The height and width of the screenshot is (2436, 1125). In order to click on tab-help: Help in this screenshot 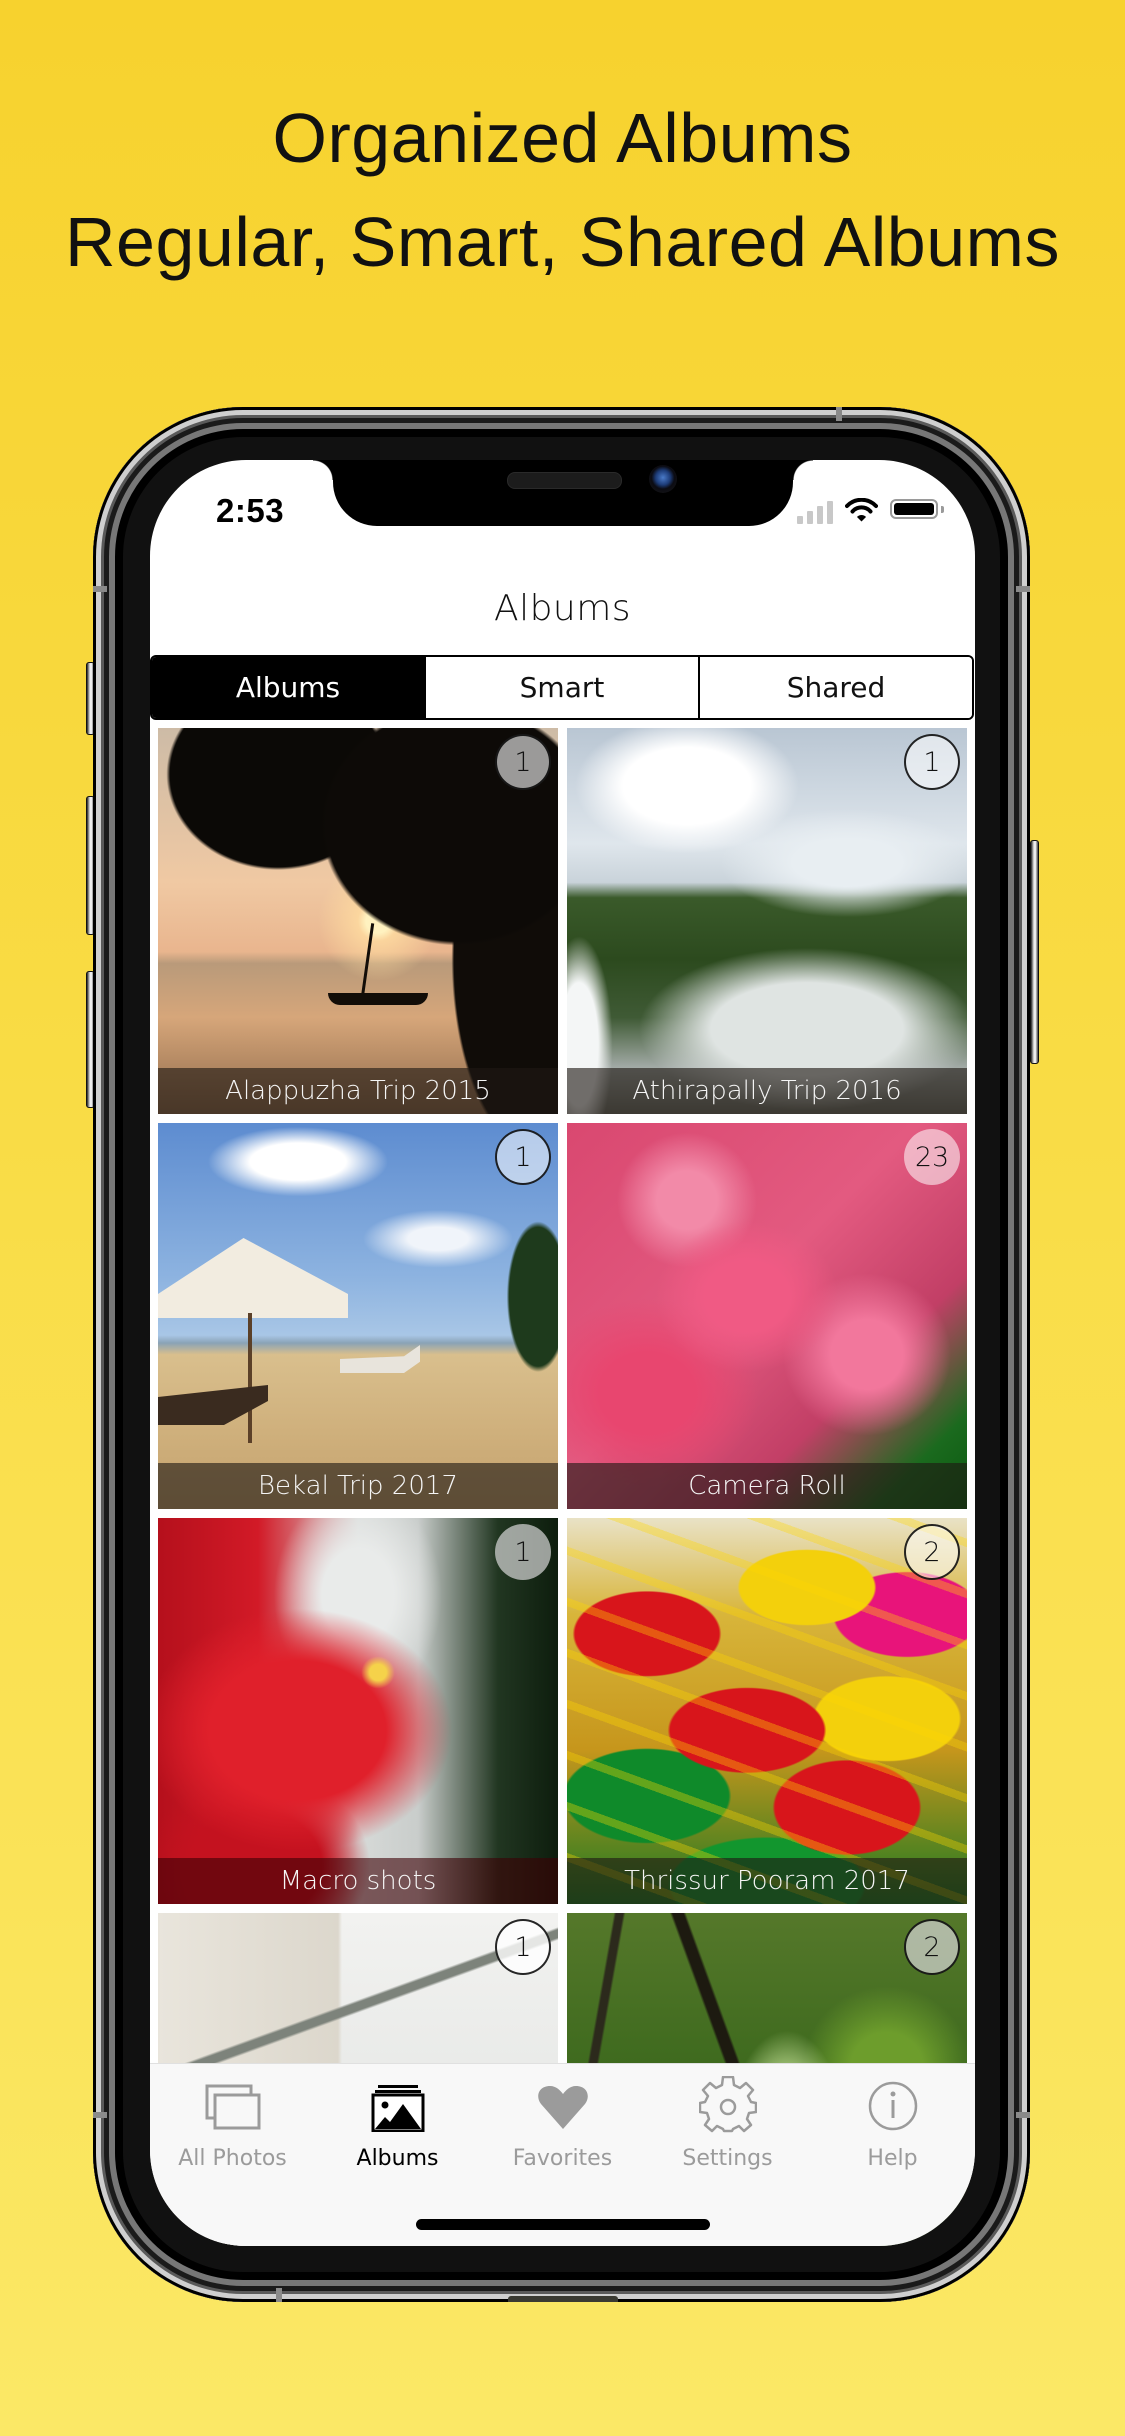, I will do `click(892, 2124)`.